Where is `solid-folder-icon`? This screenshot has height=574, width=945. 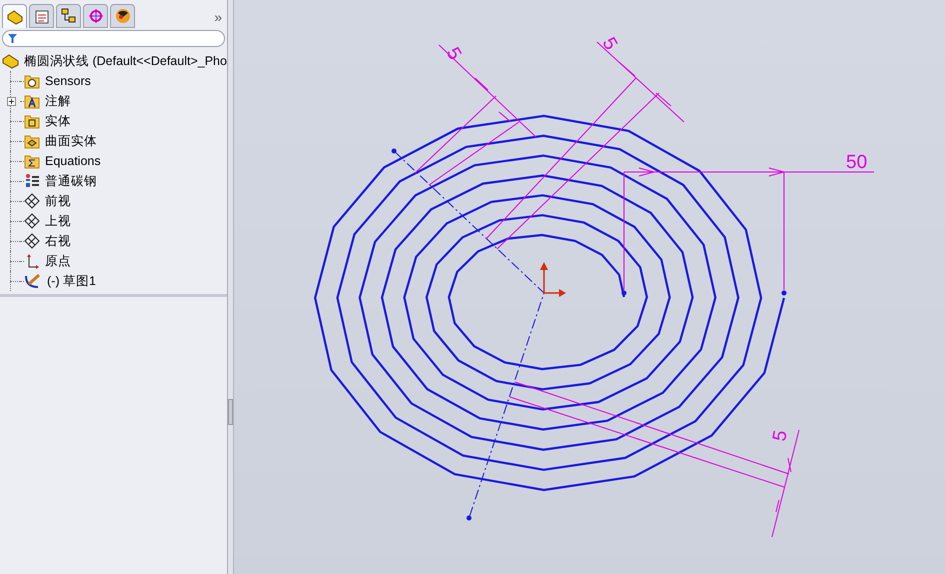
solid-folder-icon is located at coordinates (32, 121).